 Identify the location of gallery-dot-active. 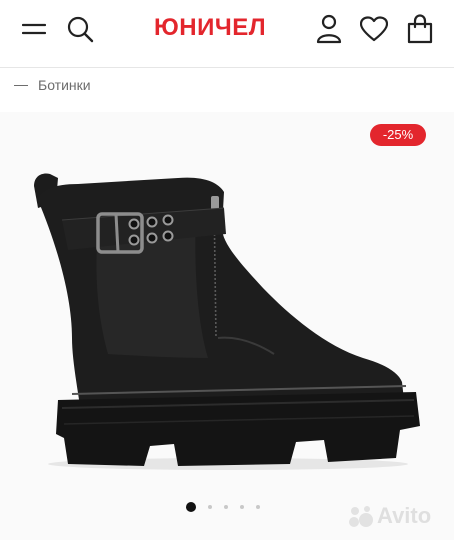
(191, 507).